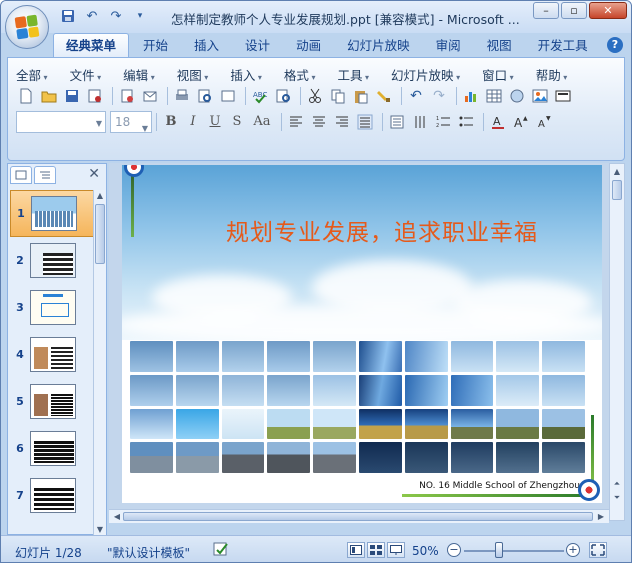 The width and height of the screenshot is (632, 563). I want to click on tab-classic-menu: 经典菜单, so click(91, 45).